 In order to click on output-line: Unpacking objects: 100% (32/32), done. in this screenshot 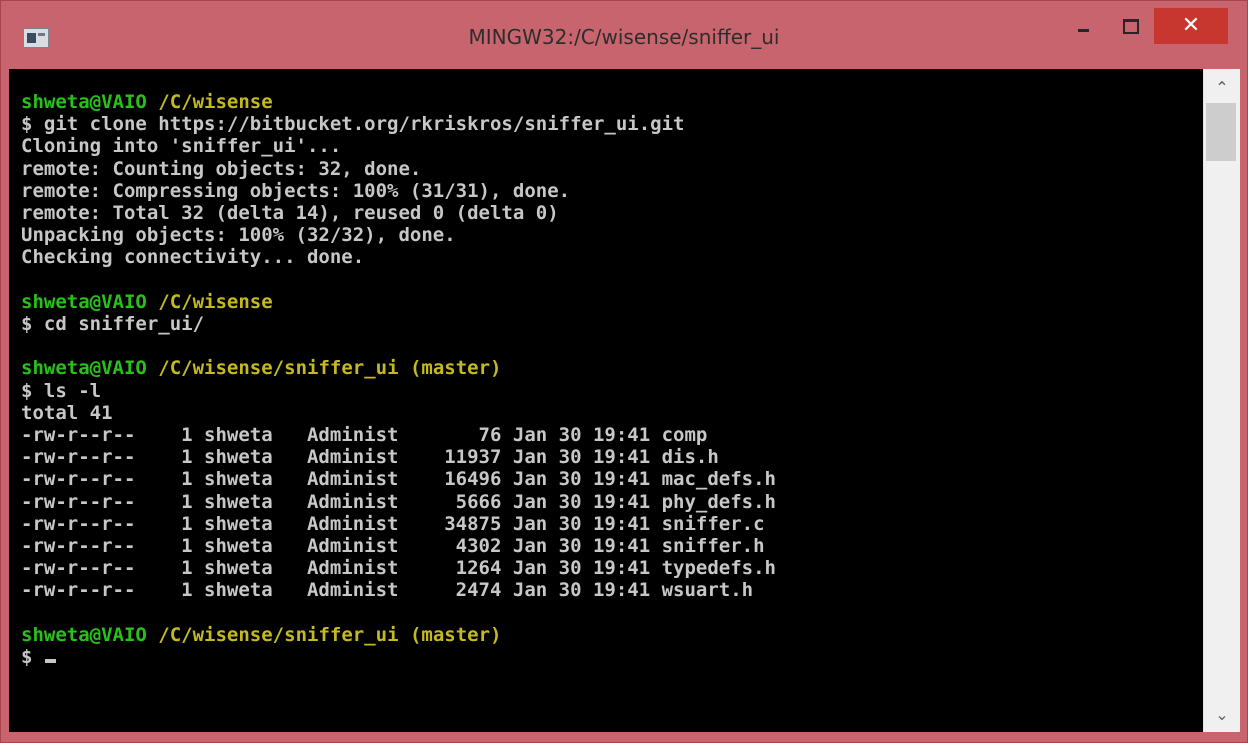, I will do `click(238, 235)`.